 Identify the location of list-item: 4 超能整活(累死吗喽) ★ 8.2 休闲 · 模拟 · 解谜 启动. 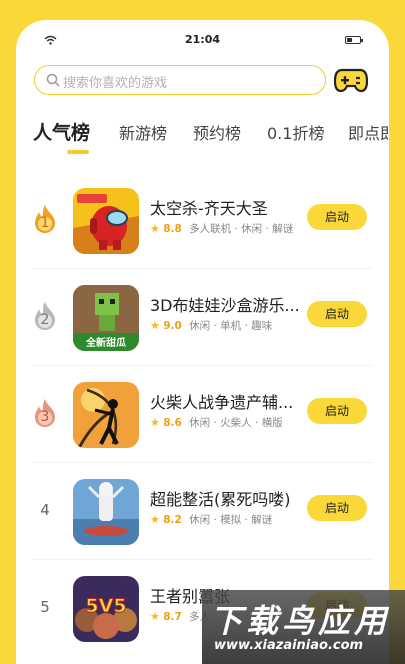
(202, 511).